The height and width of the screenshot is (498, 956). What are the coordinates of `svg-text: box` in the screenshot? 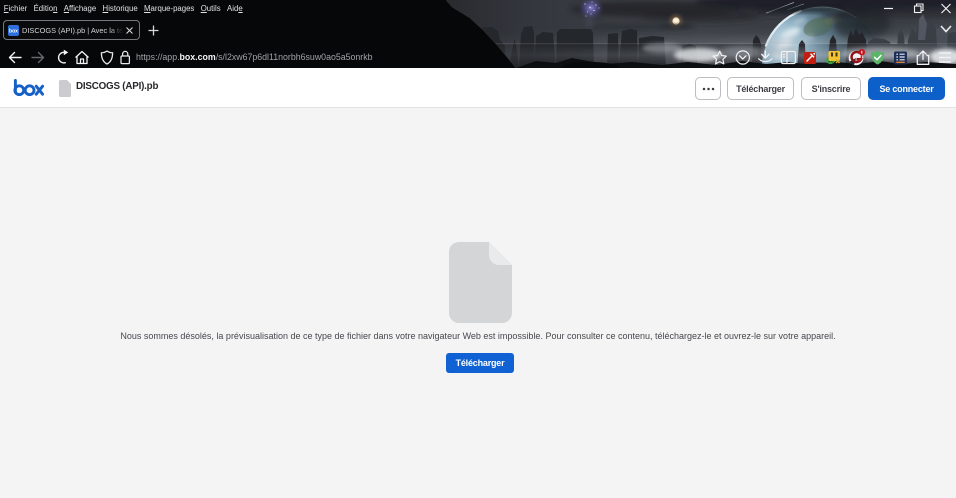 It's located at (13, 31).